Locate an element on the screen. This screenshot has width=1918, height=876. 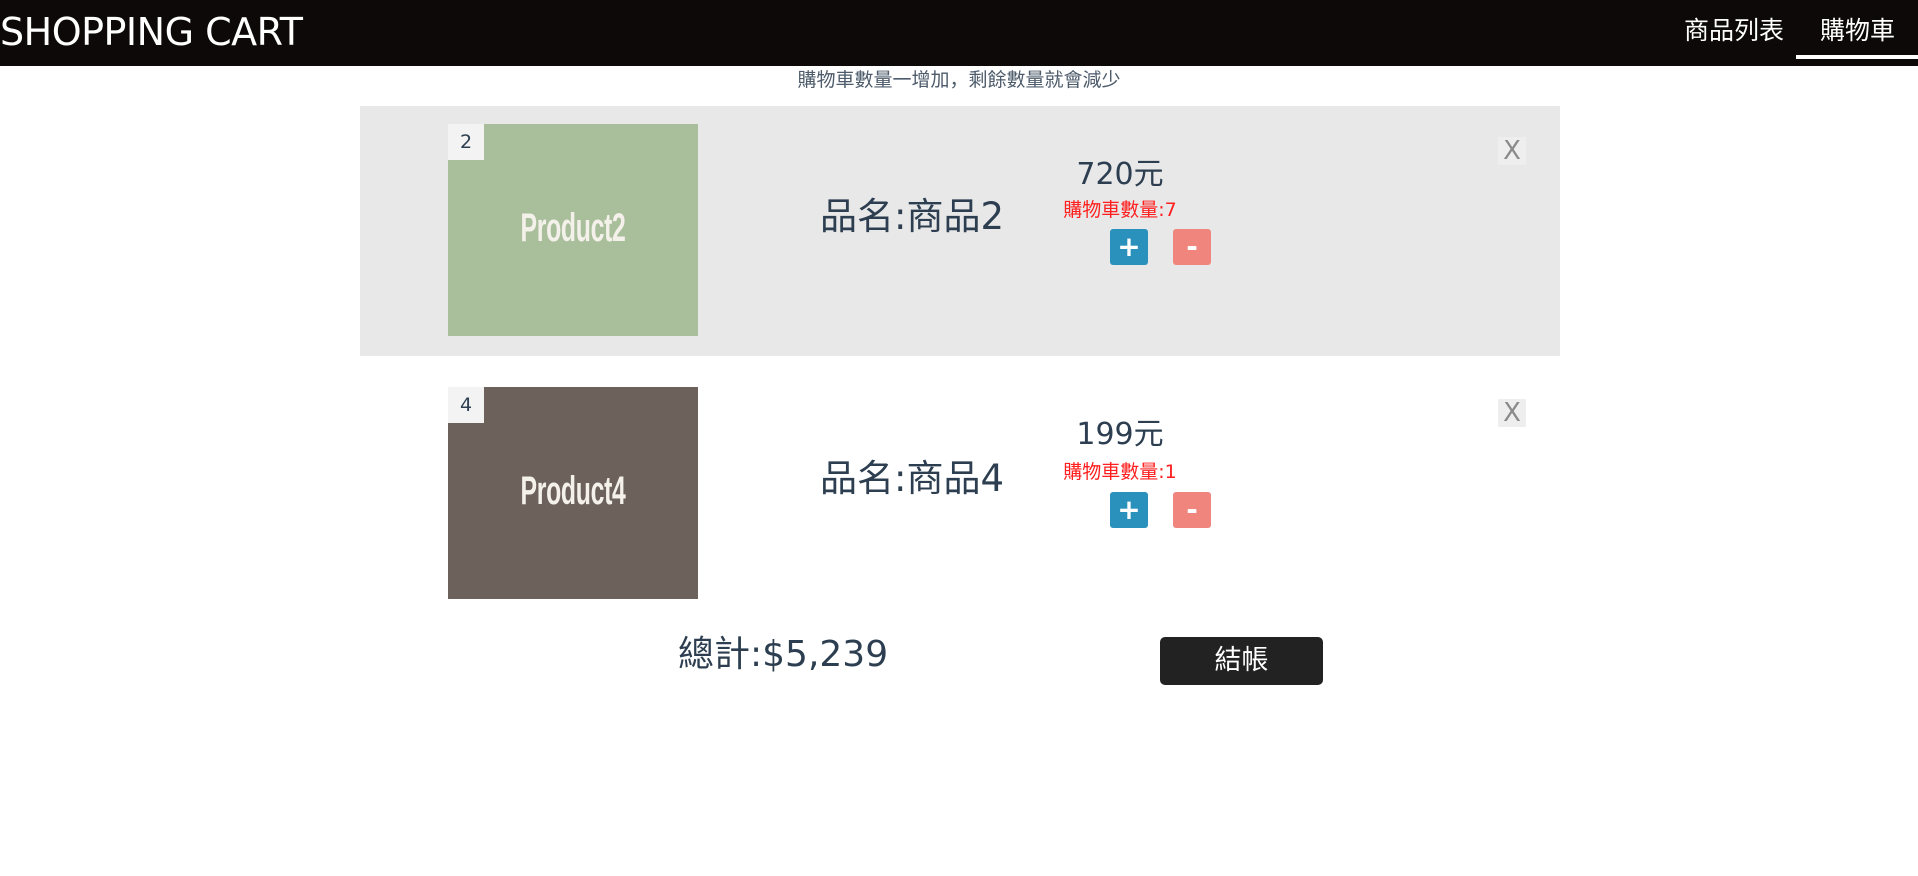
cart-quantity: 購物車數量:1 is located at coordinates (1120, 472).